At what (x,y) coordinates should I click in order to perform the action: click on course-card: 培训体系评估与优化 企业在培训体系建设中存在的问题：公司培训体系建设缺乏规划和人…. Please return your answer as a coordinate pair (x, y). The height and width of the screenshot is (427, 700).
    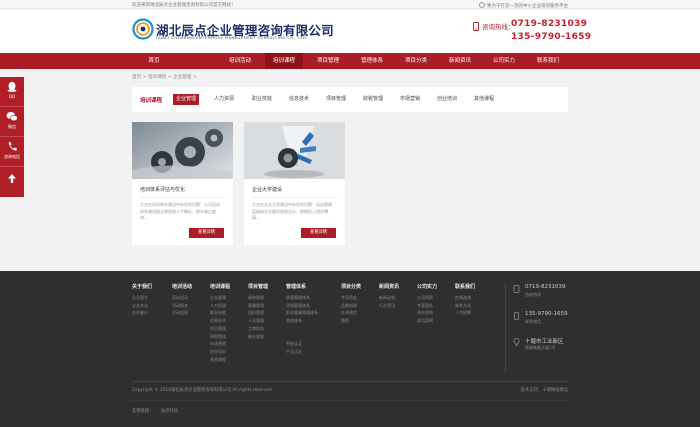
    Looking at the image, I should click on (182, 183).